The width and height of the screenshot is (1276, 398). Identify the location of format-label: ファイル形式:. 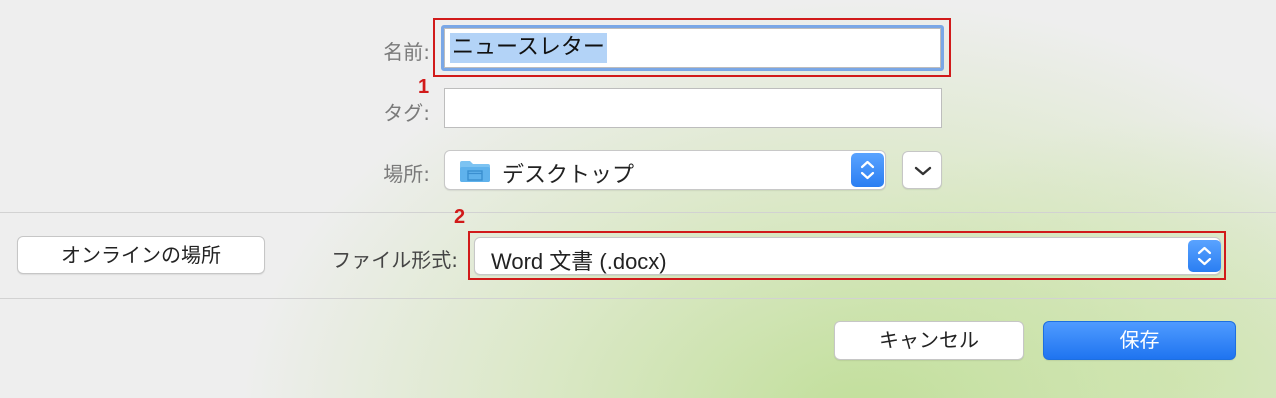
(394, 260).